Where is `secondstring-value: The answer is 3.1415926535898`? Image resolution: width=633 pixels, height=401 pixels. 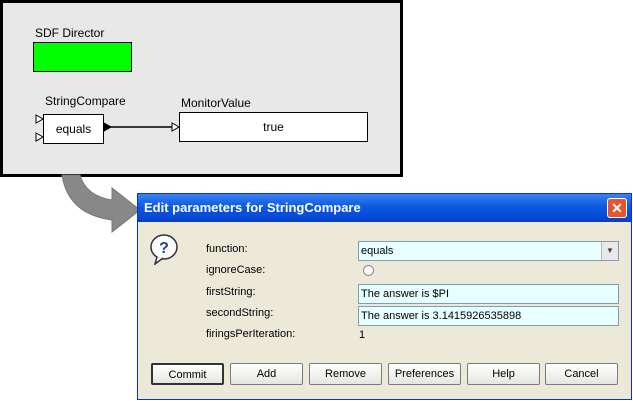 secondstring-value: The answer is 3.1415926535898 is located at coordinates (441, 316).